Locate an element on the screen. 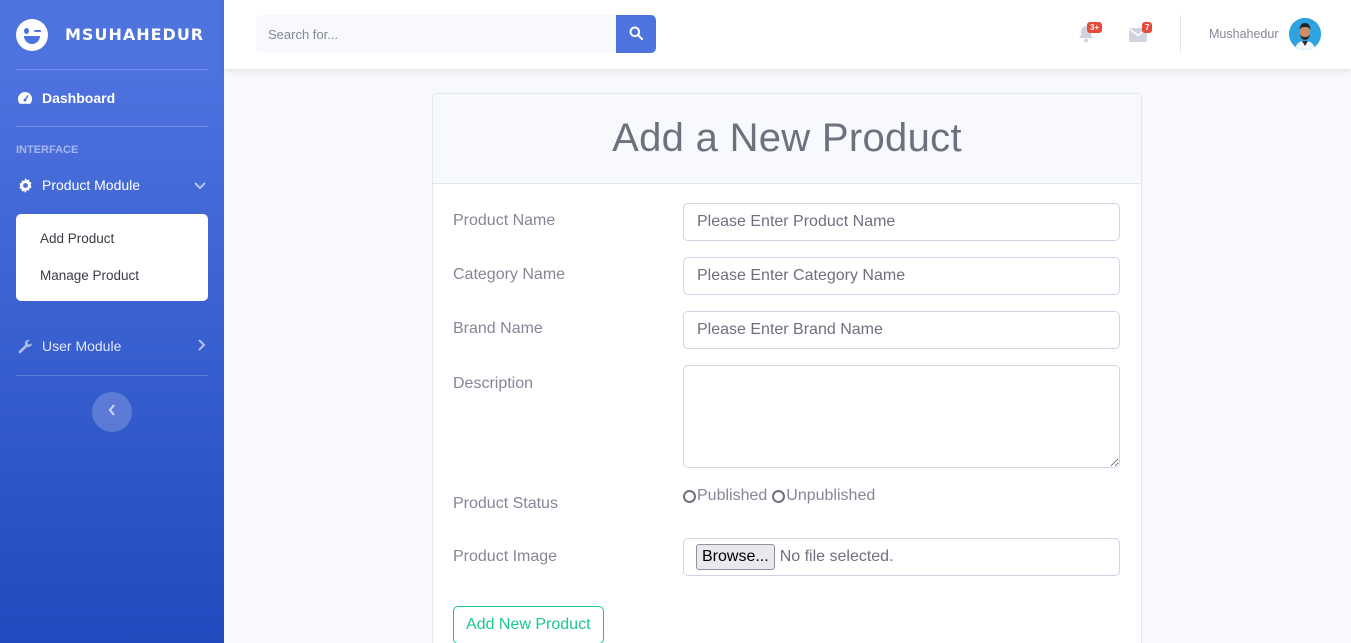  sidebar-heading: INTERFACE is located at coordinates (47, 150).